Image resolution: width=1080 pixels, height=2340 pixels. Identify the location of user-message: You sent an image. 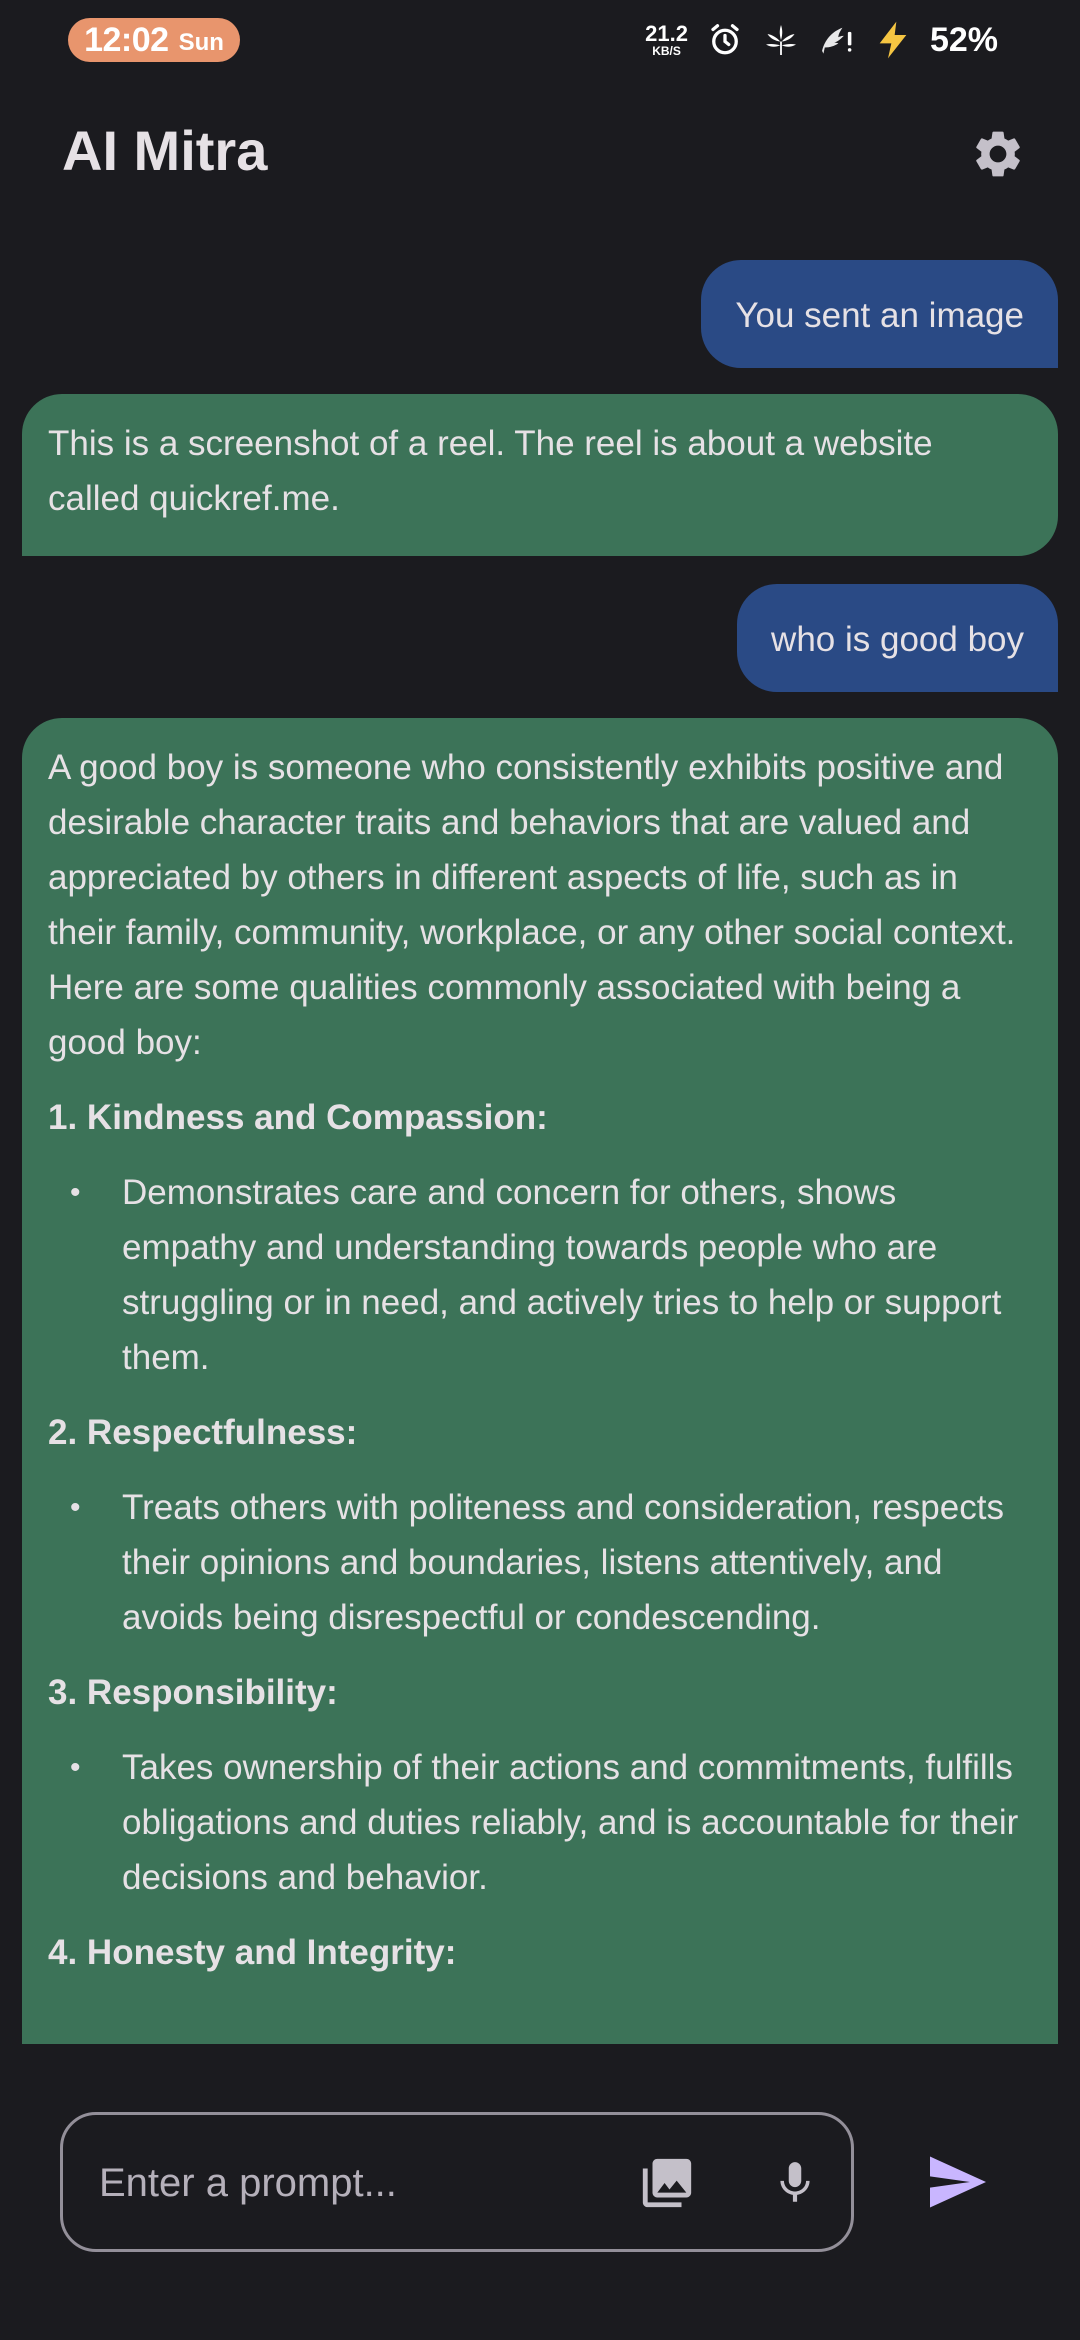
(879, 314).